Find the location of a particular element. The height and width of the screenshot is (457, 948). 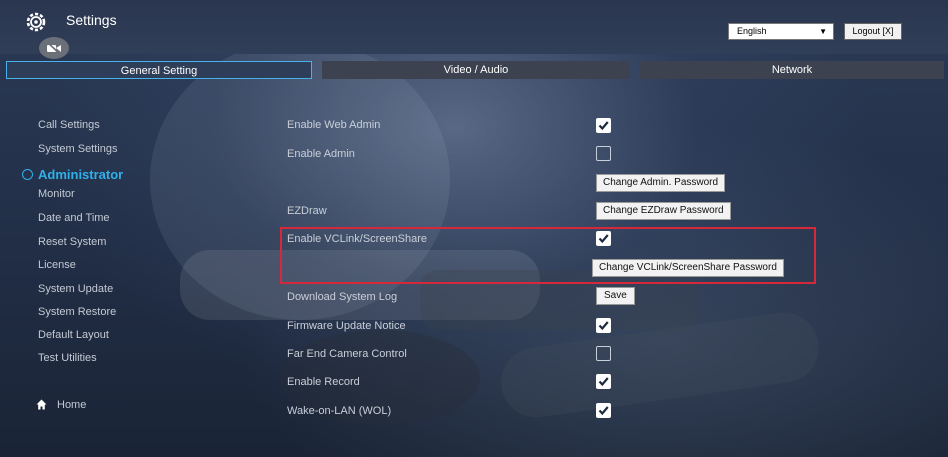

change-admin-password-button: Change Admin. Password is located at coordinates (661, 183).